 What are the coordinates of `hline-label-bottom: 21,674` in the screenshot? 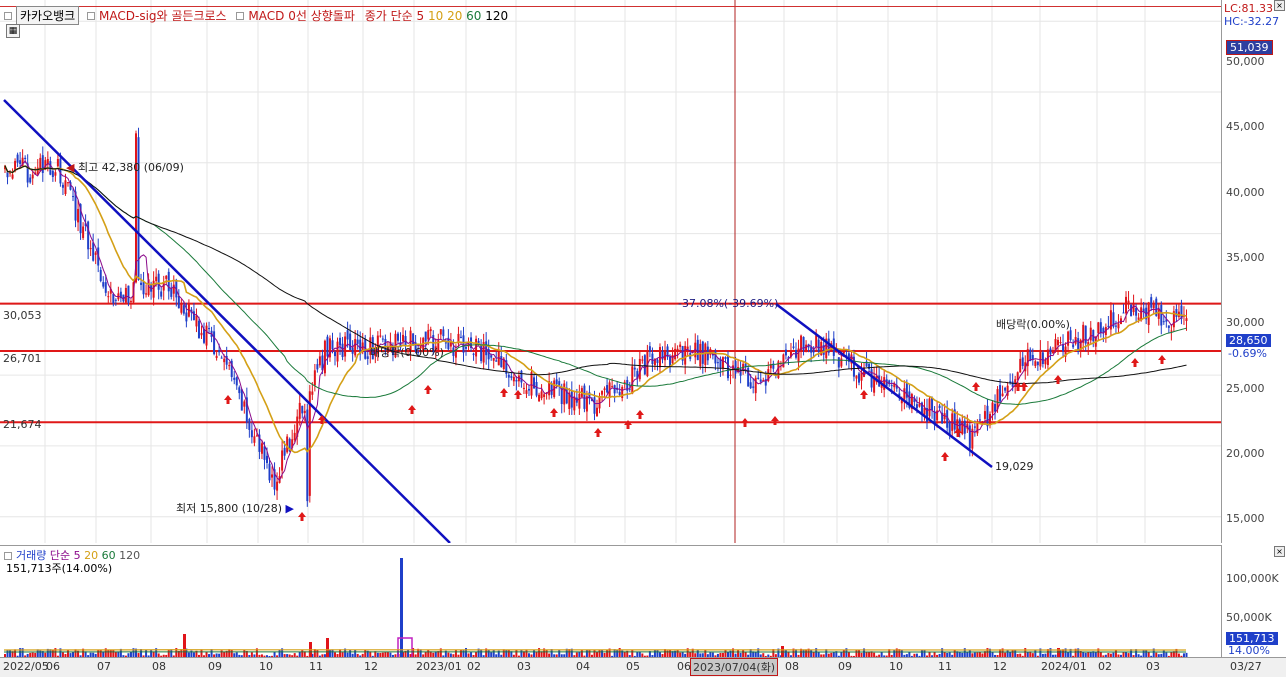 It's located at (22, 424).